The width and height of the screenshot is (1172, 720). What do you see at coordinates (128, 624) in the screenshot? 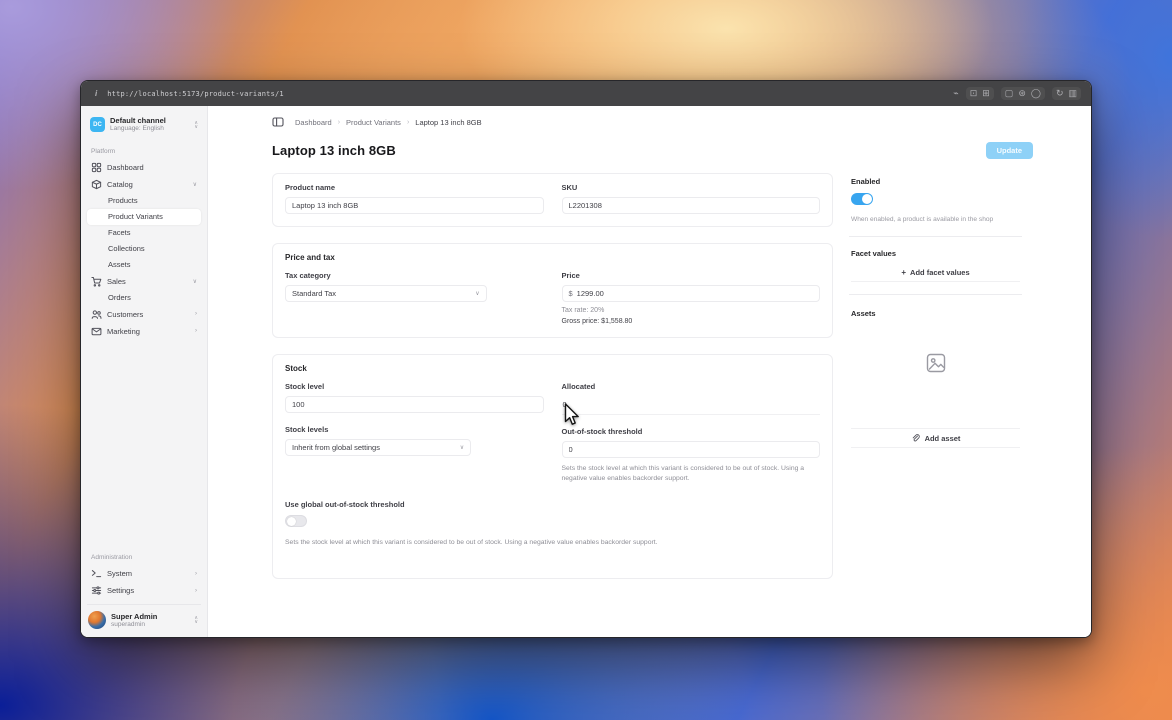
I see `user-role: superadmin` at bounding box center [128, 624].